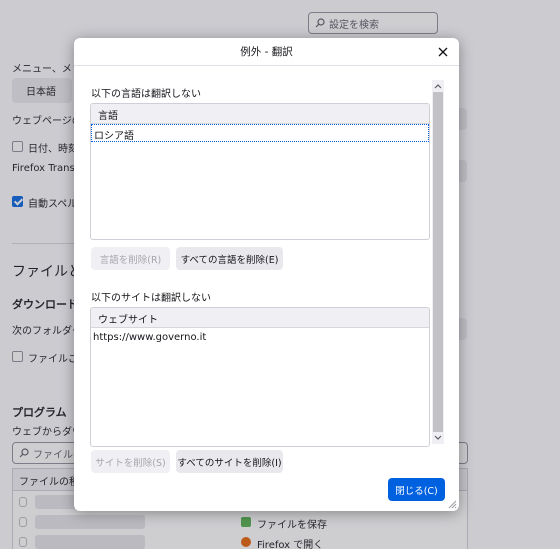  I want to click on close-icon, so click(443, 52).